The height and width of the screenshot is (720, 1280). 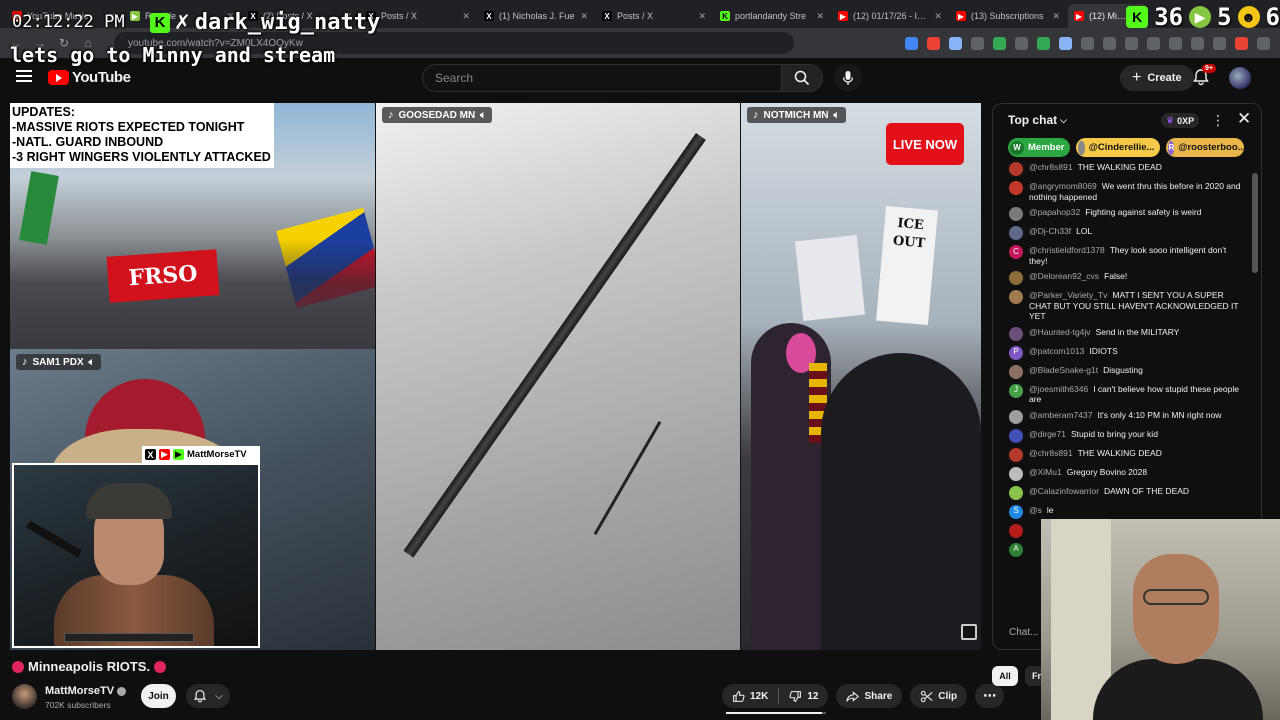 I want to click on browser-tab: Kportlandandy Stre ✕, so click(x=772, y=16).